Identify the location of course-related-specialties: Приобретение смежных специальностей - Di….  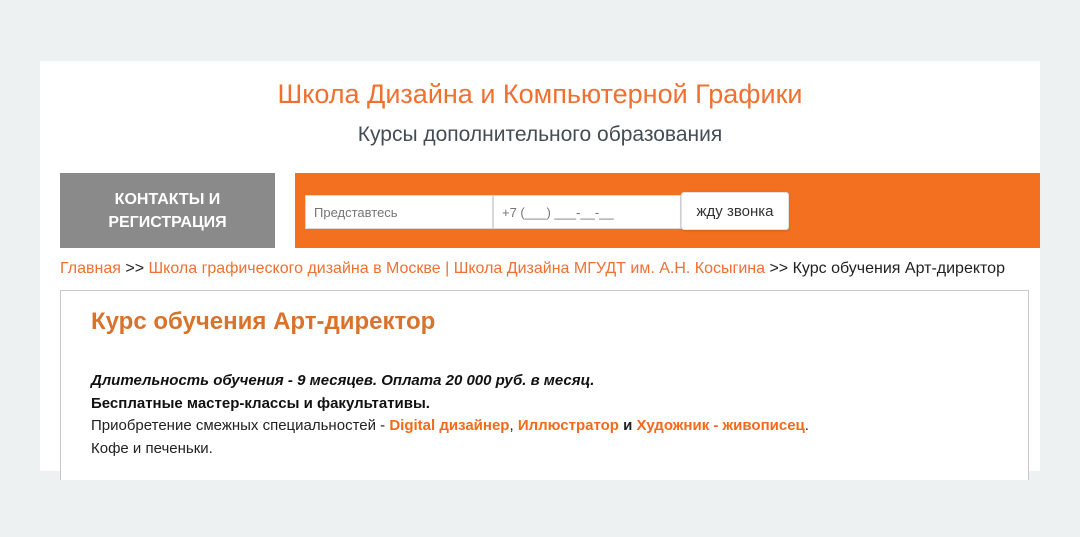
(450, 425).